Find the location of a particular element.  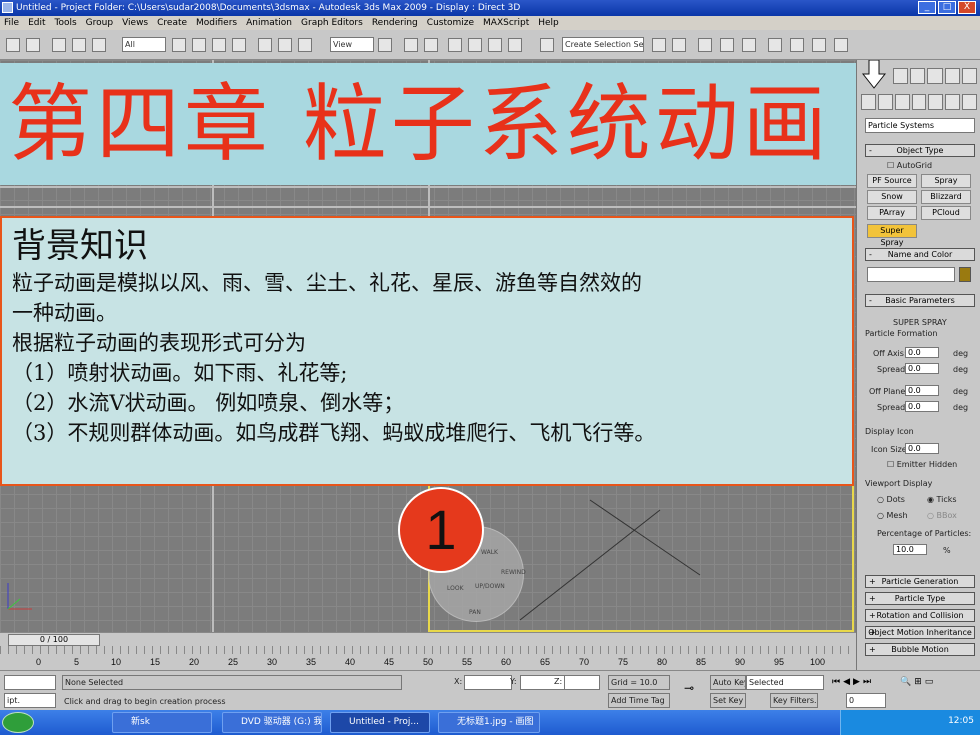

schematic-view-icon is located at coordinates (749, 45).